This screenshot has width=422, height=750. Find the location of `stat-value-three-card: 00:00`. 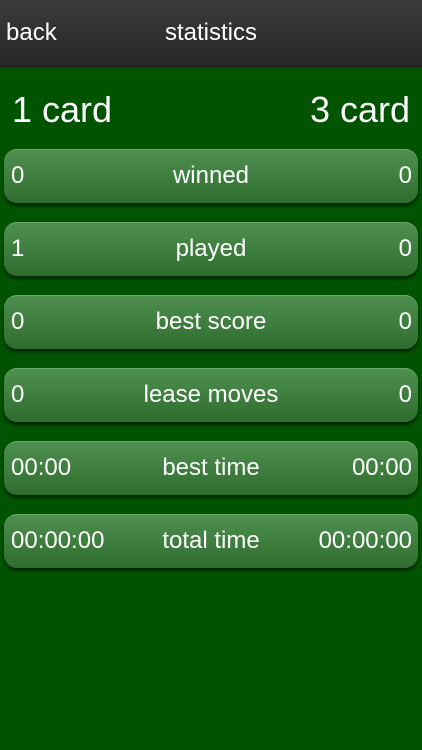

stat-value-three-card: 00:00 is located at coordinates (381, 467).